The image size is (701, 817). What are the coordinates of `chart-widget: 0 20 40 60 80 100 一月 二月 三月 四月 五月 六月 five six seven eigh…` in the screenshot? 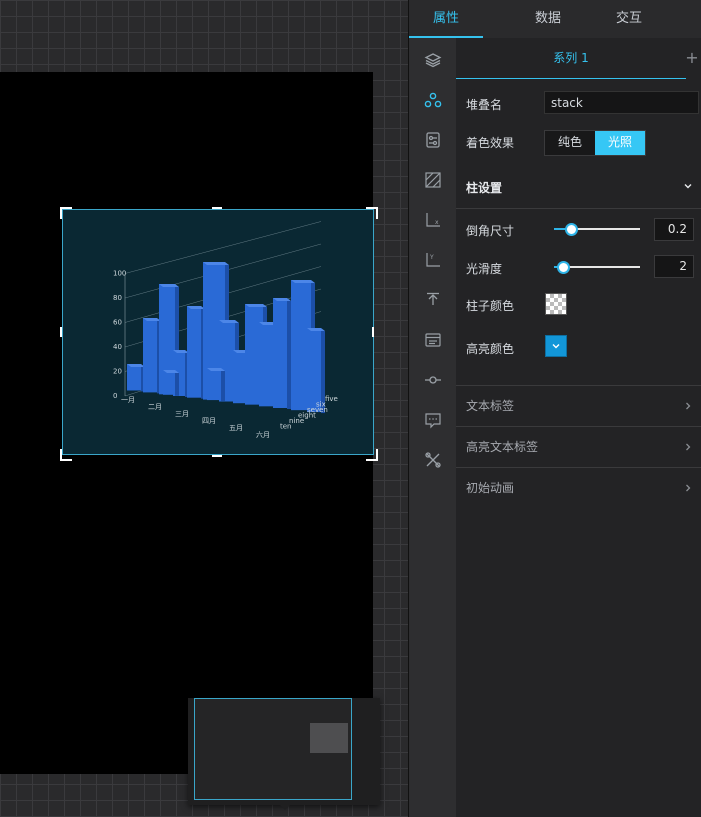 It's located at (218, 332).